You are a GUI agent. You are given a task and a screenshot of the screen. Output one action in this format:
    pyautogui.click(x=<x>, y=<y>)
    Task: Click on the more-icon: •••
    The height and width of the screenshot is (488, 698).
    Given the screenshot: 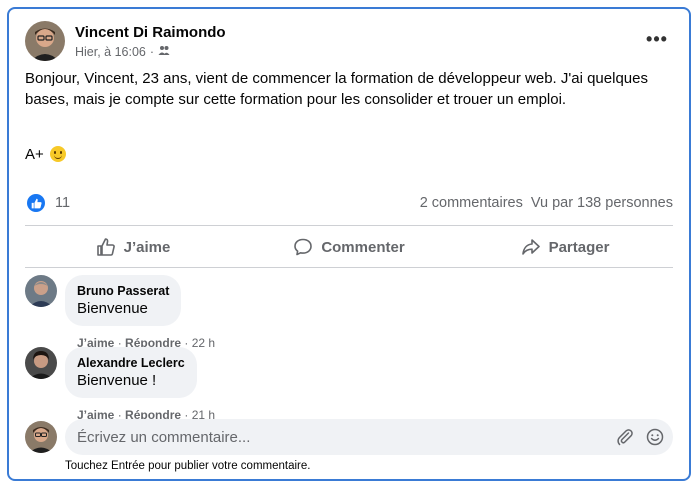 What is the action you would take?
    pyautogui.click(x=657, y=38)
    